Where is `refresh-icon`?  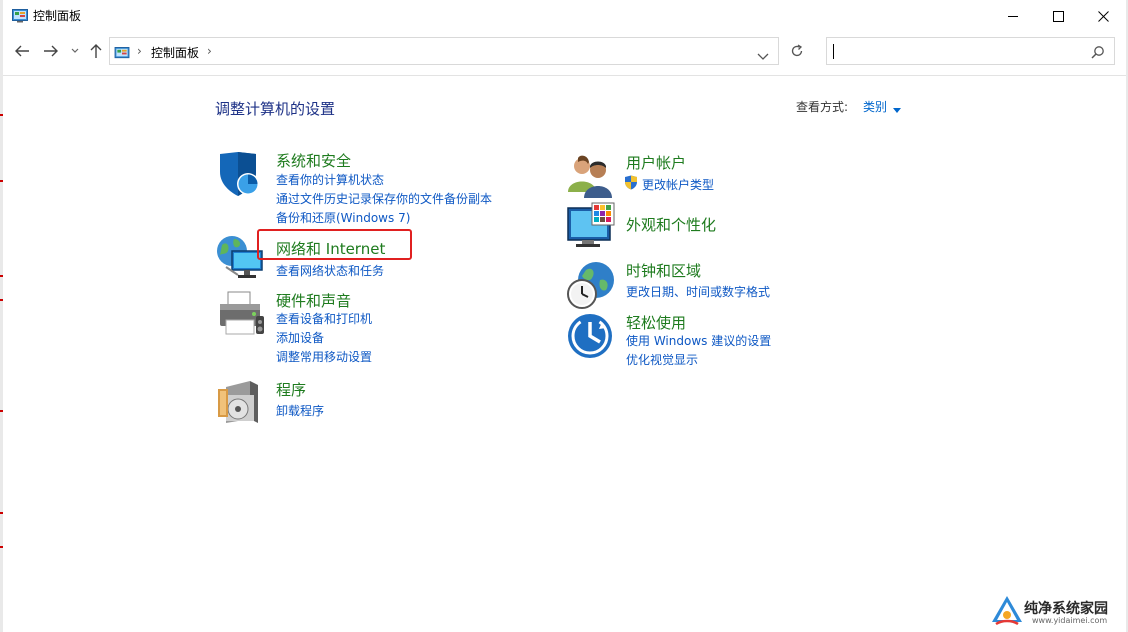
refresh-icon is located at coordinates (797, 50).